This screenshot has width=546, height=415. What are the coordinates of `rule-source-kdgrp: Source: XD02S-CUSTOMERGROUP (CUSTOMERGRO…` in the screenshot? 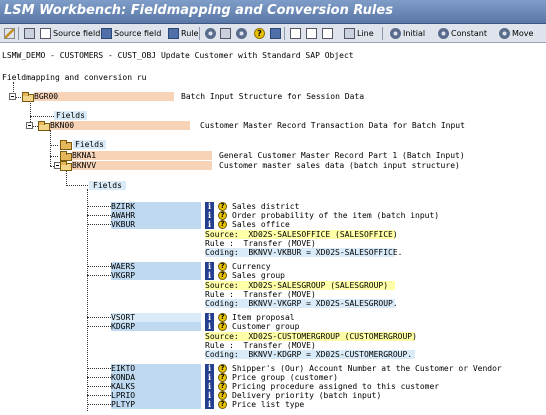 It's located at (311, 336).